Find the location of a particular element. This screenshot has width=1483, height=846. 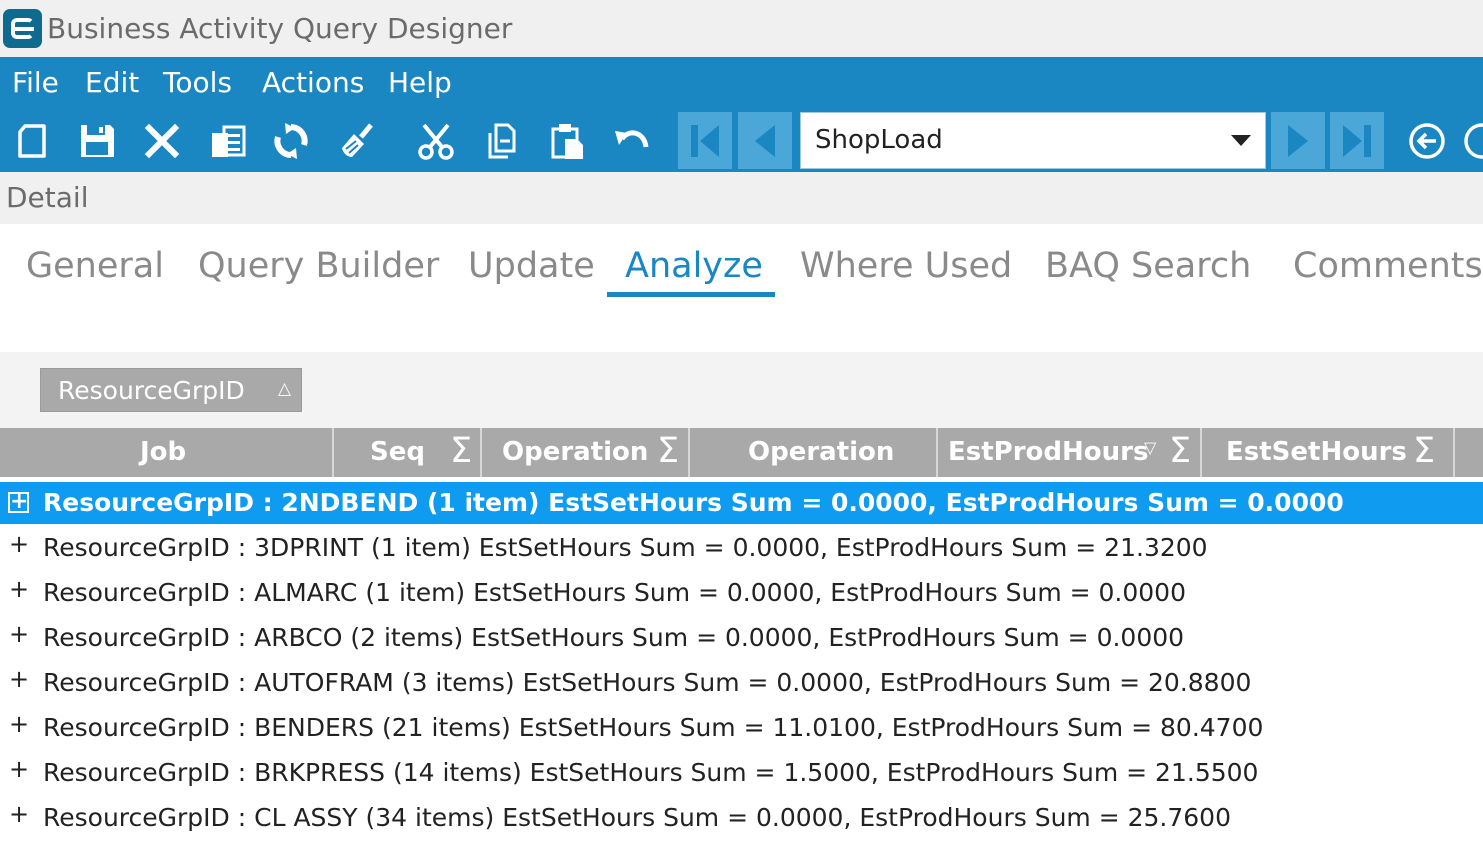

copy-icon is located at coordinates (229, 141).